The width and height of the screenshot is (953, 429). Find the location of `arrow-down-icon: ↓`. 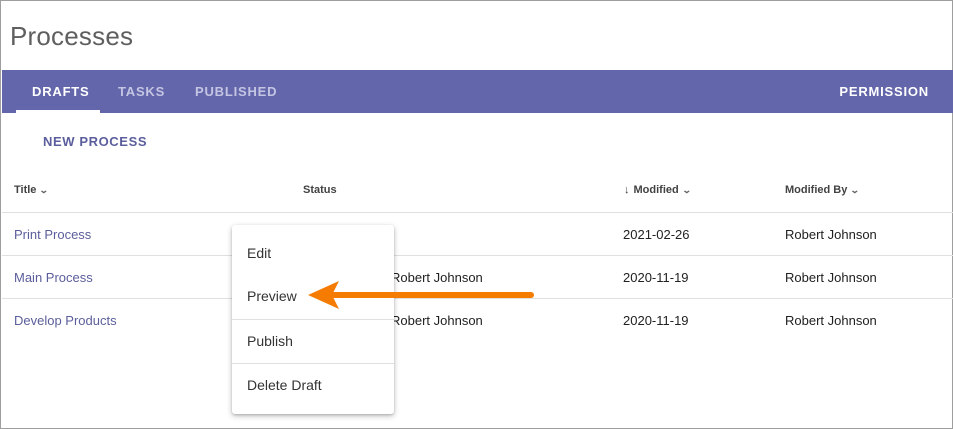

arrow-down-icon: ↓ is located at coordinates (627, 190).